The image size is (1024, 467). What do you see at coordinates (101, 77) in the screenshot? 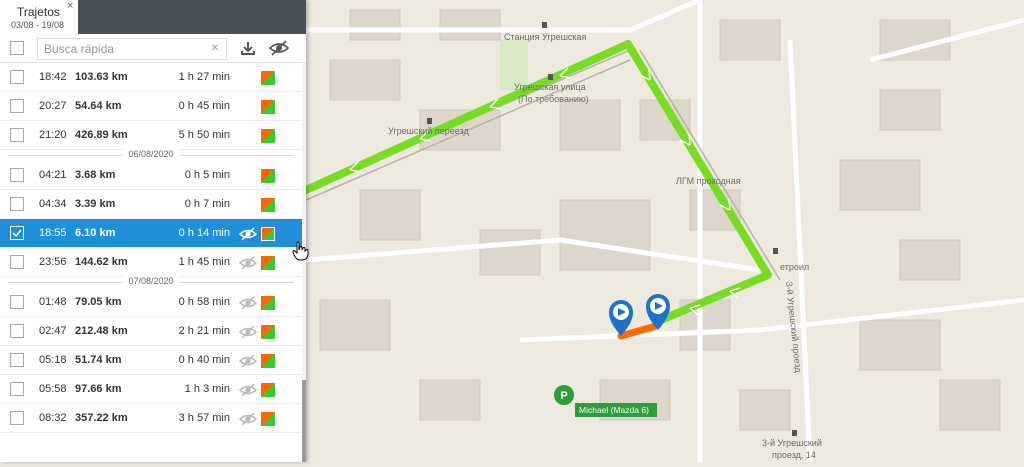
I see `trip-distance: 103.63 km` at bounding box center [101, 77].